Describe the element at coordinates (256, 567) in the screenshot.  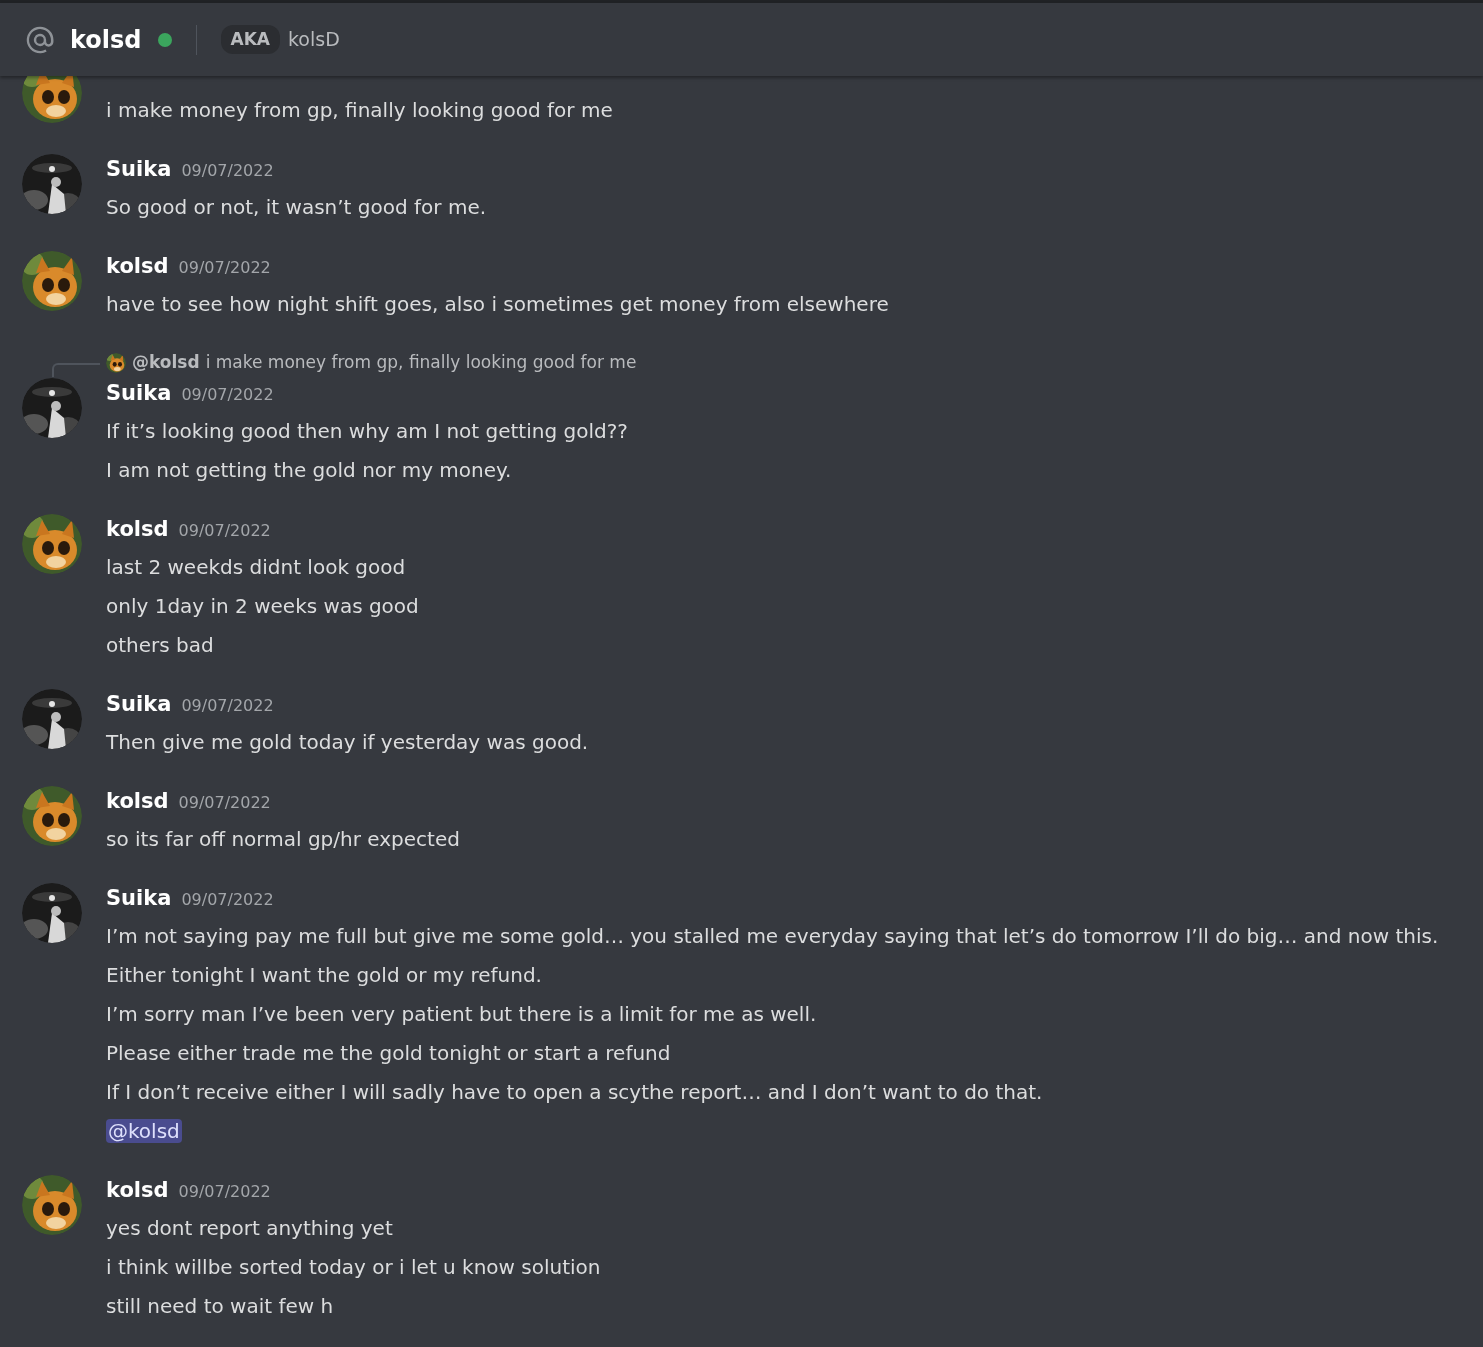
I see `message-text: last 2 weekds didnt look good` at that location.